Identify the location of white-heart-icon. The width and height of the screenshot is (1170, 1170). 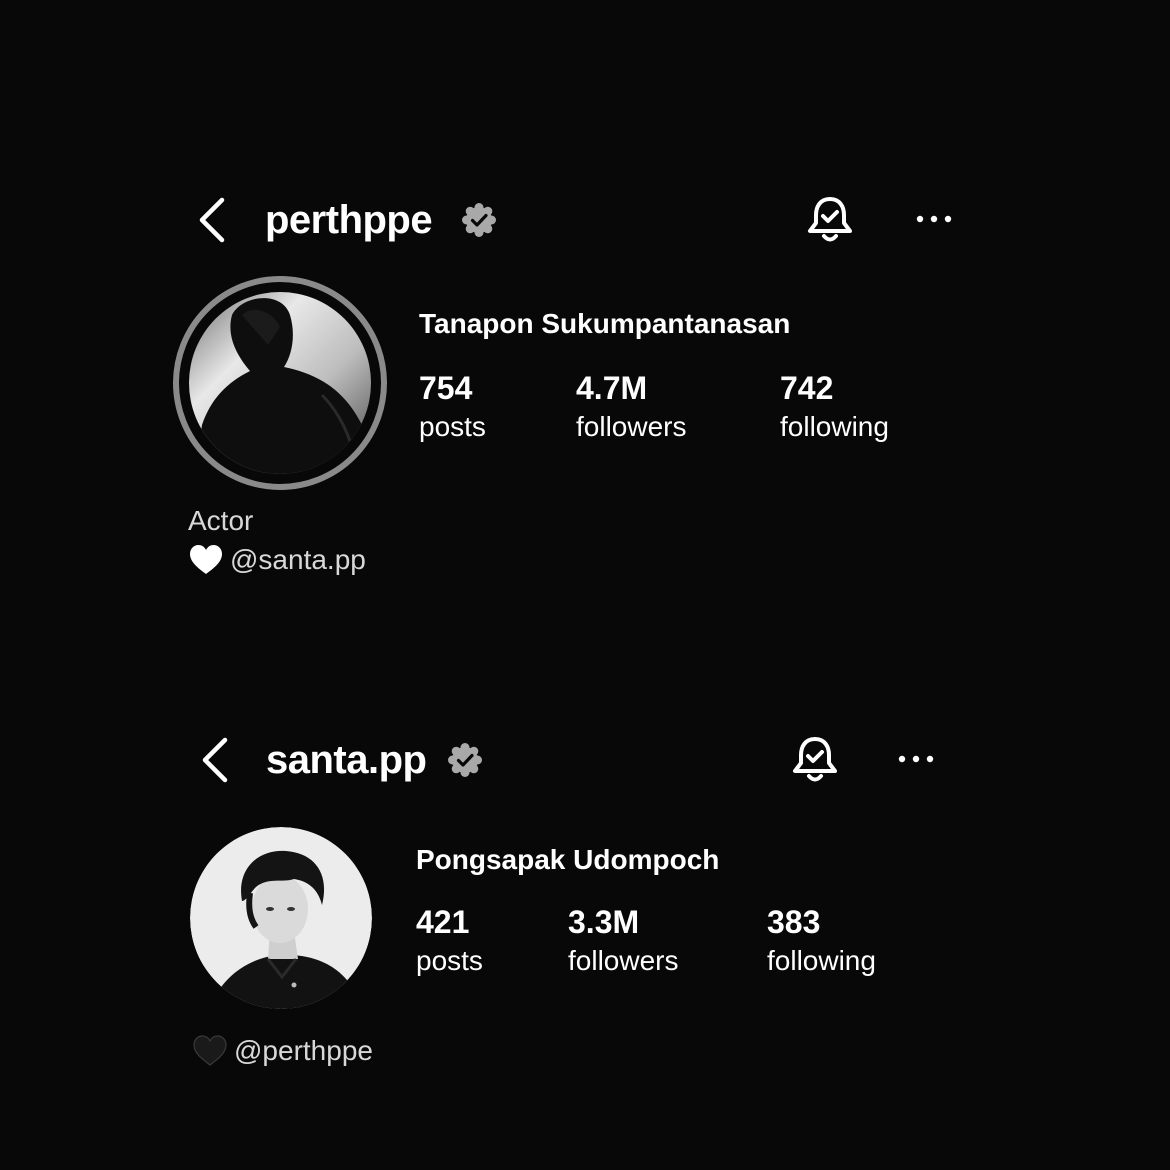
(206, 560).